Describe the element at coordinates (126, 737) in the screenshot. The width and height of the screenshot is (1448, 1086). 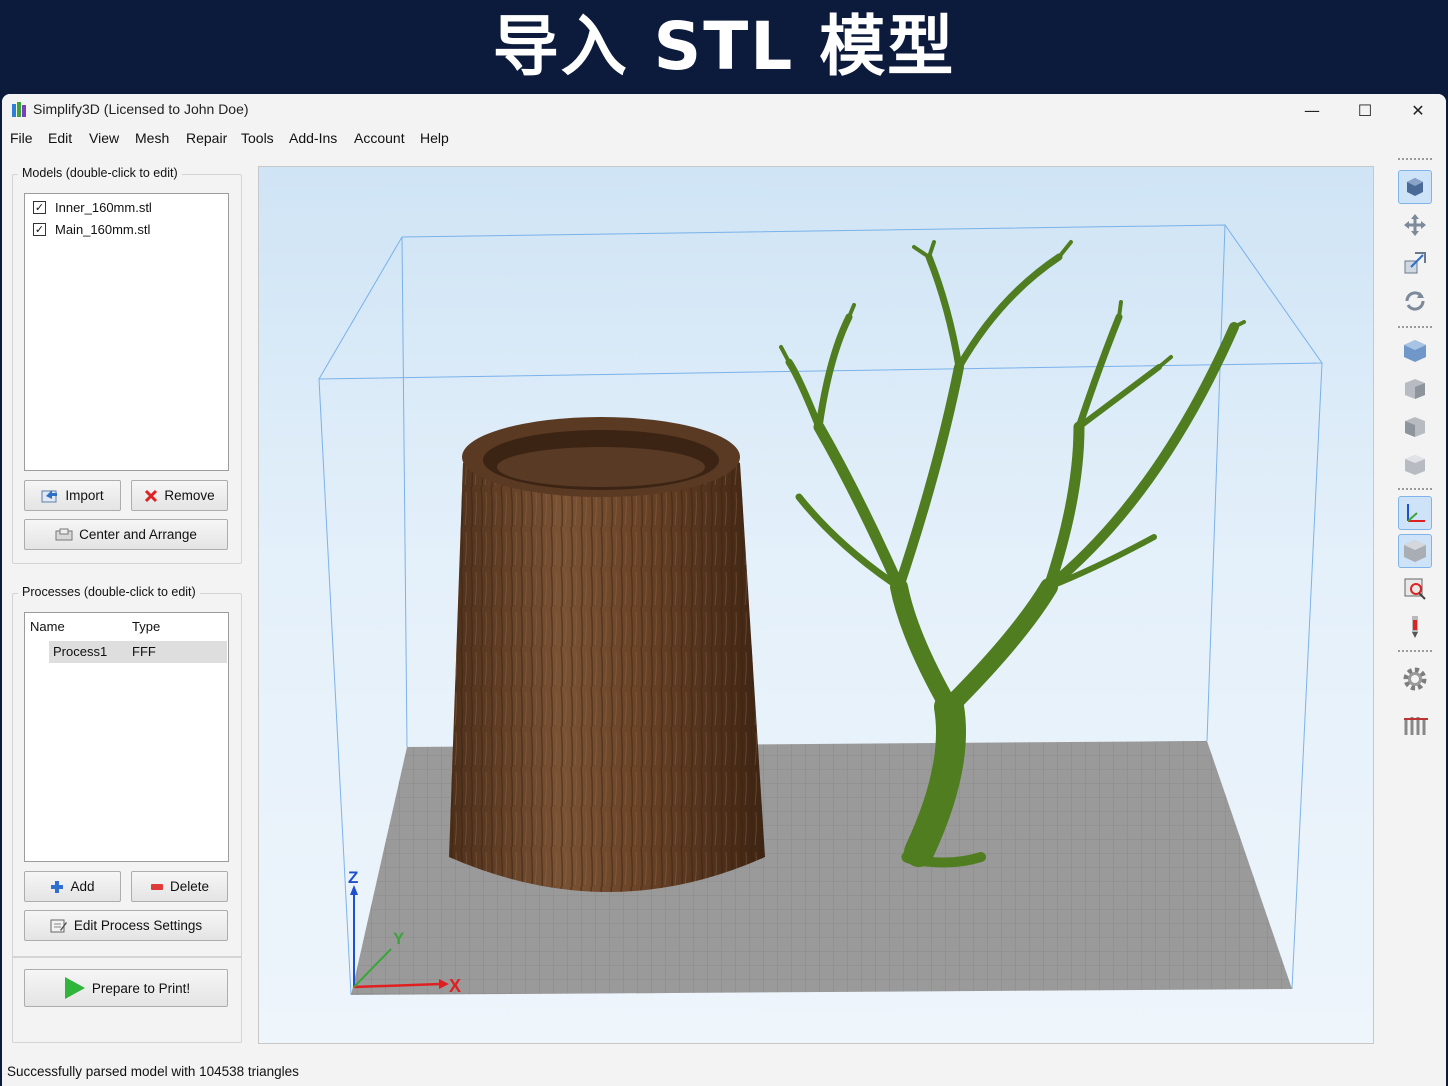
I see `processes-list: Name Type Process1 FFF` at that location.